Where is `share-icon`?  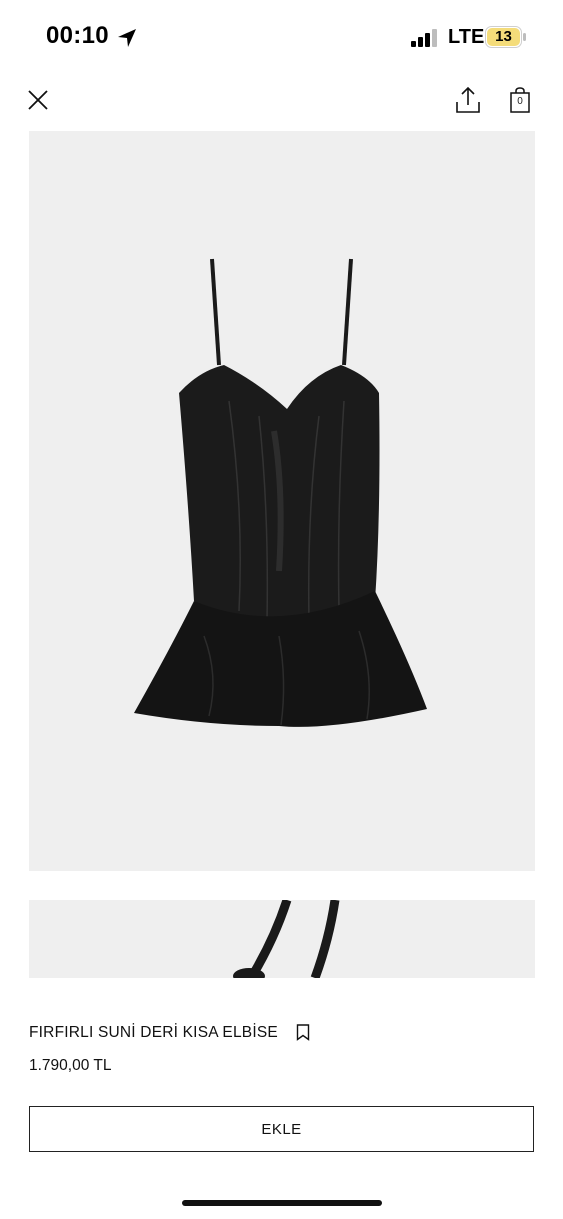 share-icon is located at coordinates (468, 100).